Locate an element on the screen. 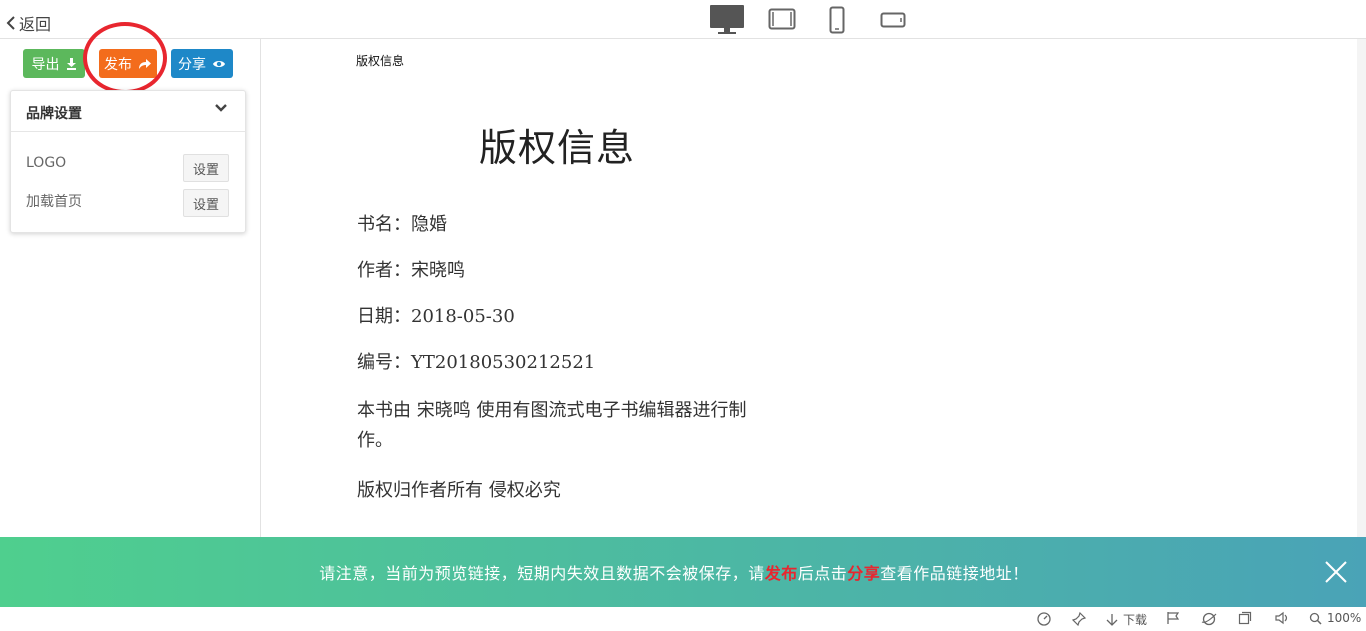  editor-note: 本书由 宋晓鸣 使用有图流式电子书编辑器进行制作。 is located at coordinates (552, 425).